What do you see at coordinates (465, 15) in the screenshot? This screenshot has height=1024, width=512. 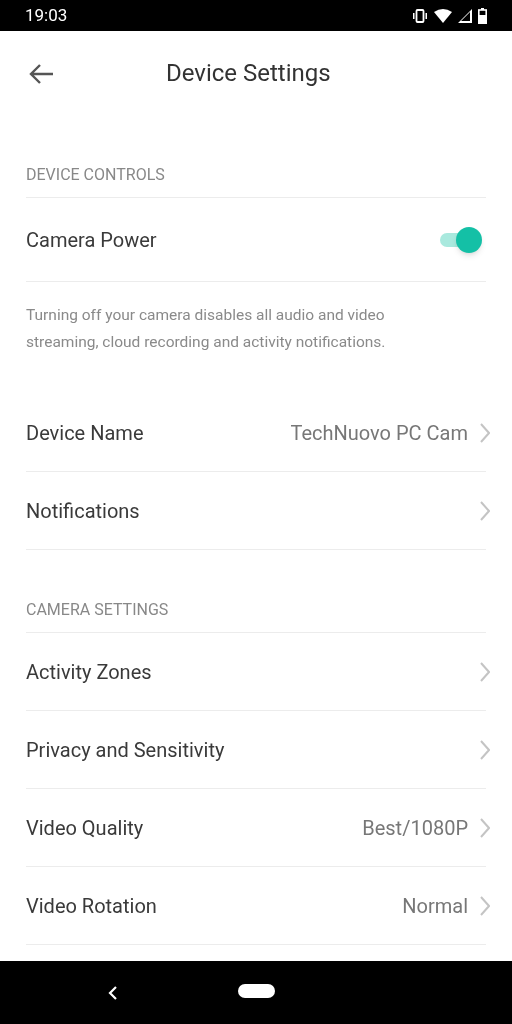 I see `signal-icon` at bounding box center [465, 15].